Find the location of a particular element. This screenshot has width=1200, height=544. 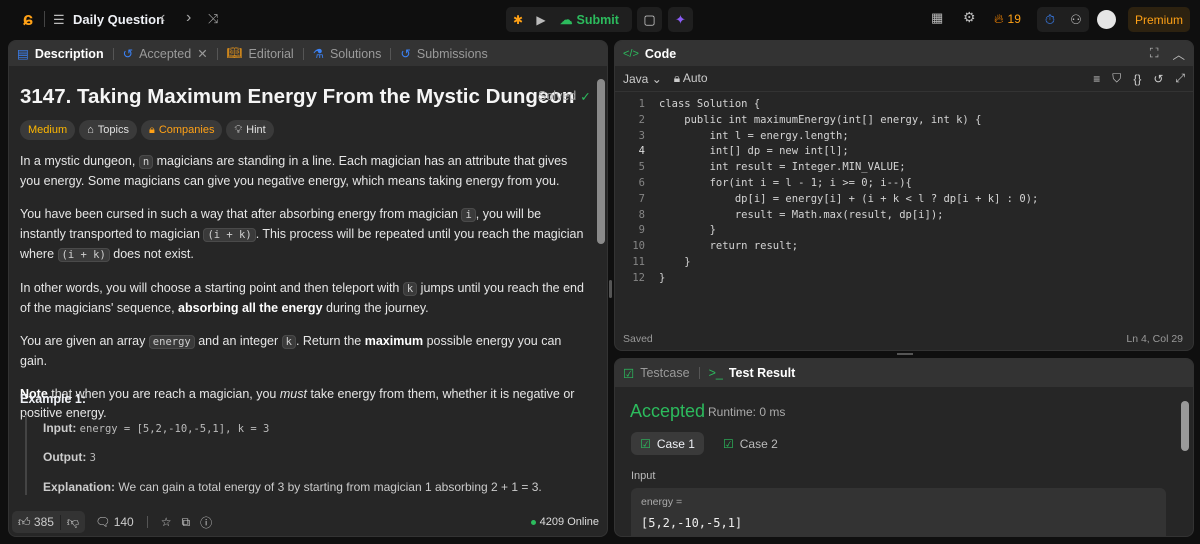

comments-button: 🗨︎ 140 is located at coordinates (114, 522).